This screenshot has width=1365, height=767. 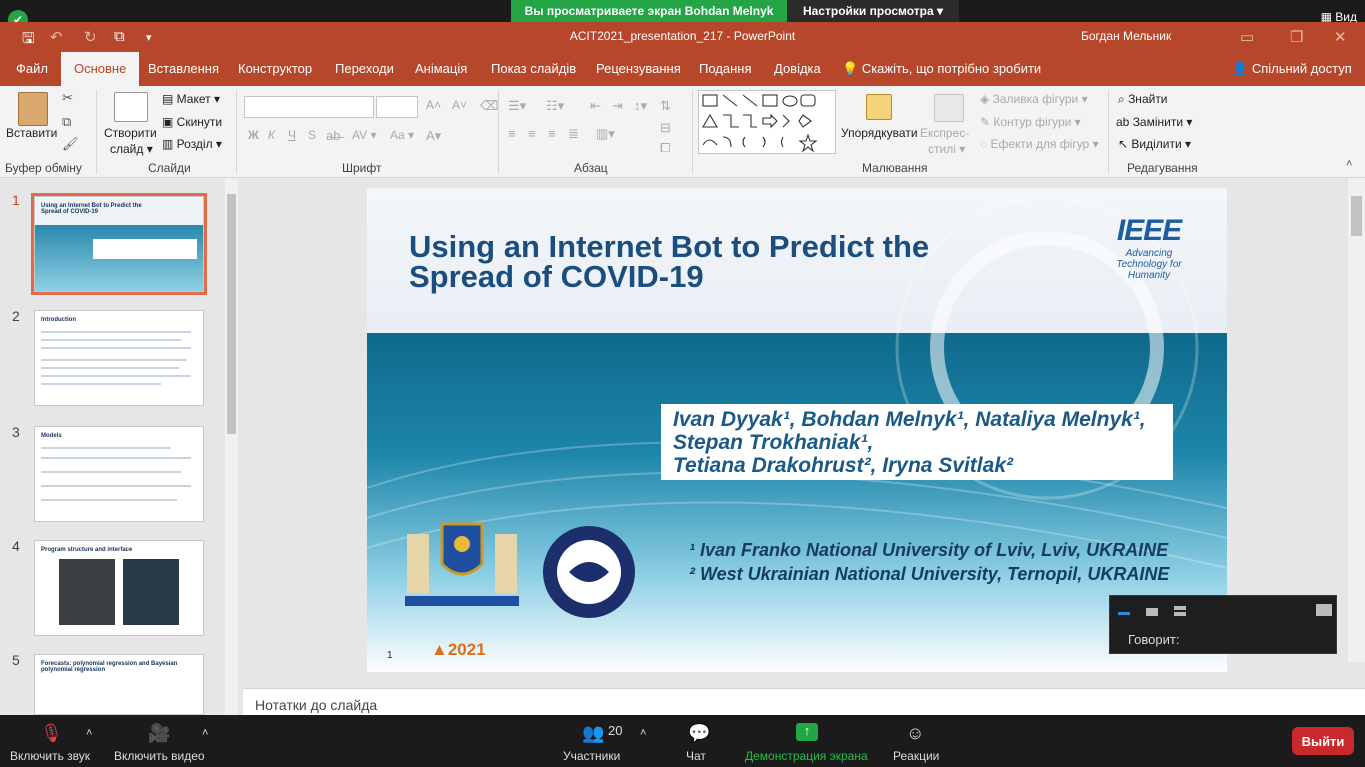 I want to click on columns-icon: ▥▾, so click(x=605, y=134).